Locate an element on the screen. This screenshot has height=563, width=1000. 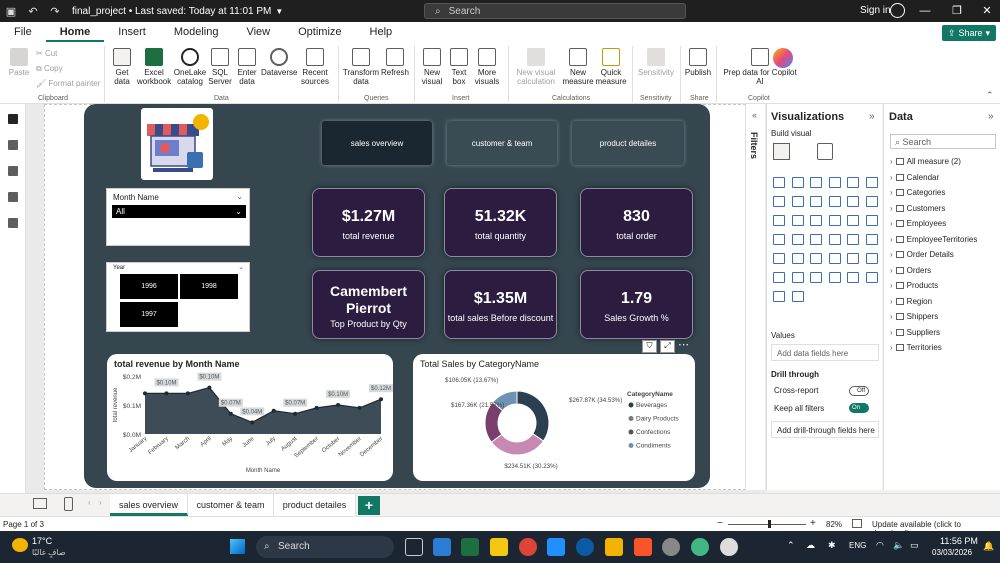
weather-icon is located at coordinates (20, 545).